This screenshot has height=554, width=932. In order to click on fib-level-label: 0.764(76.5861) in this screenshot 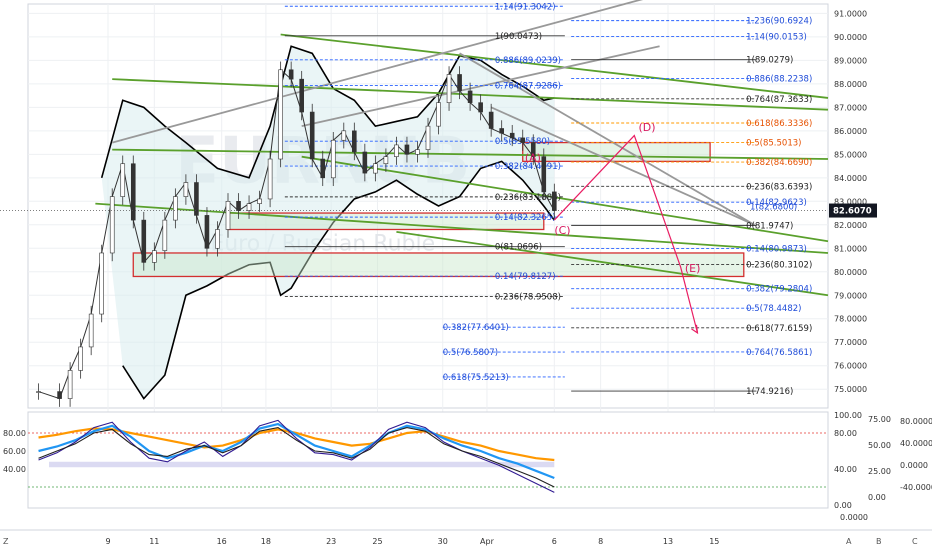, I will do `click(779, 353)`.